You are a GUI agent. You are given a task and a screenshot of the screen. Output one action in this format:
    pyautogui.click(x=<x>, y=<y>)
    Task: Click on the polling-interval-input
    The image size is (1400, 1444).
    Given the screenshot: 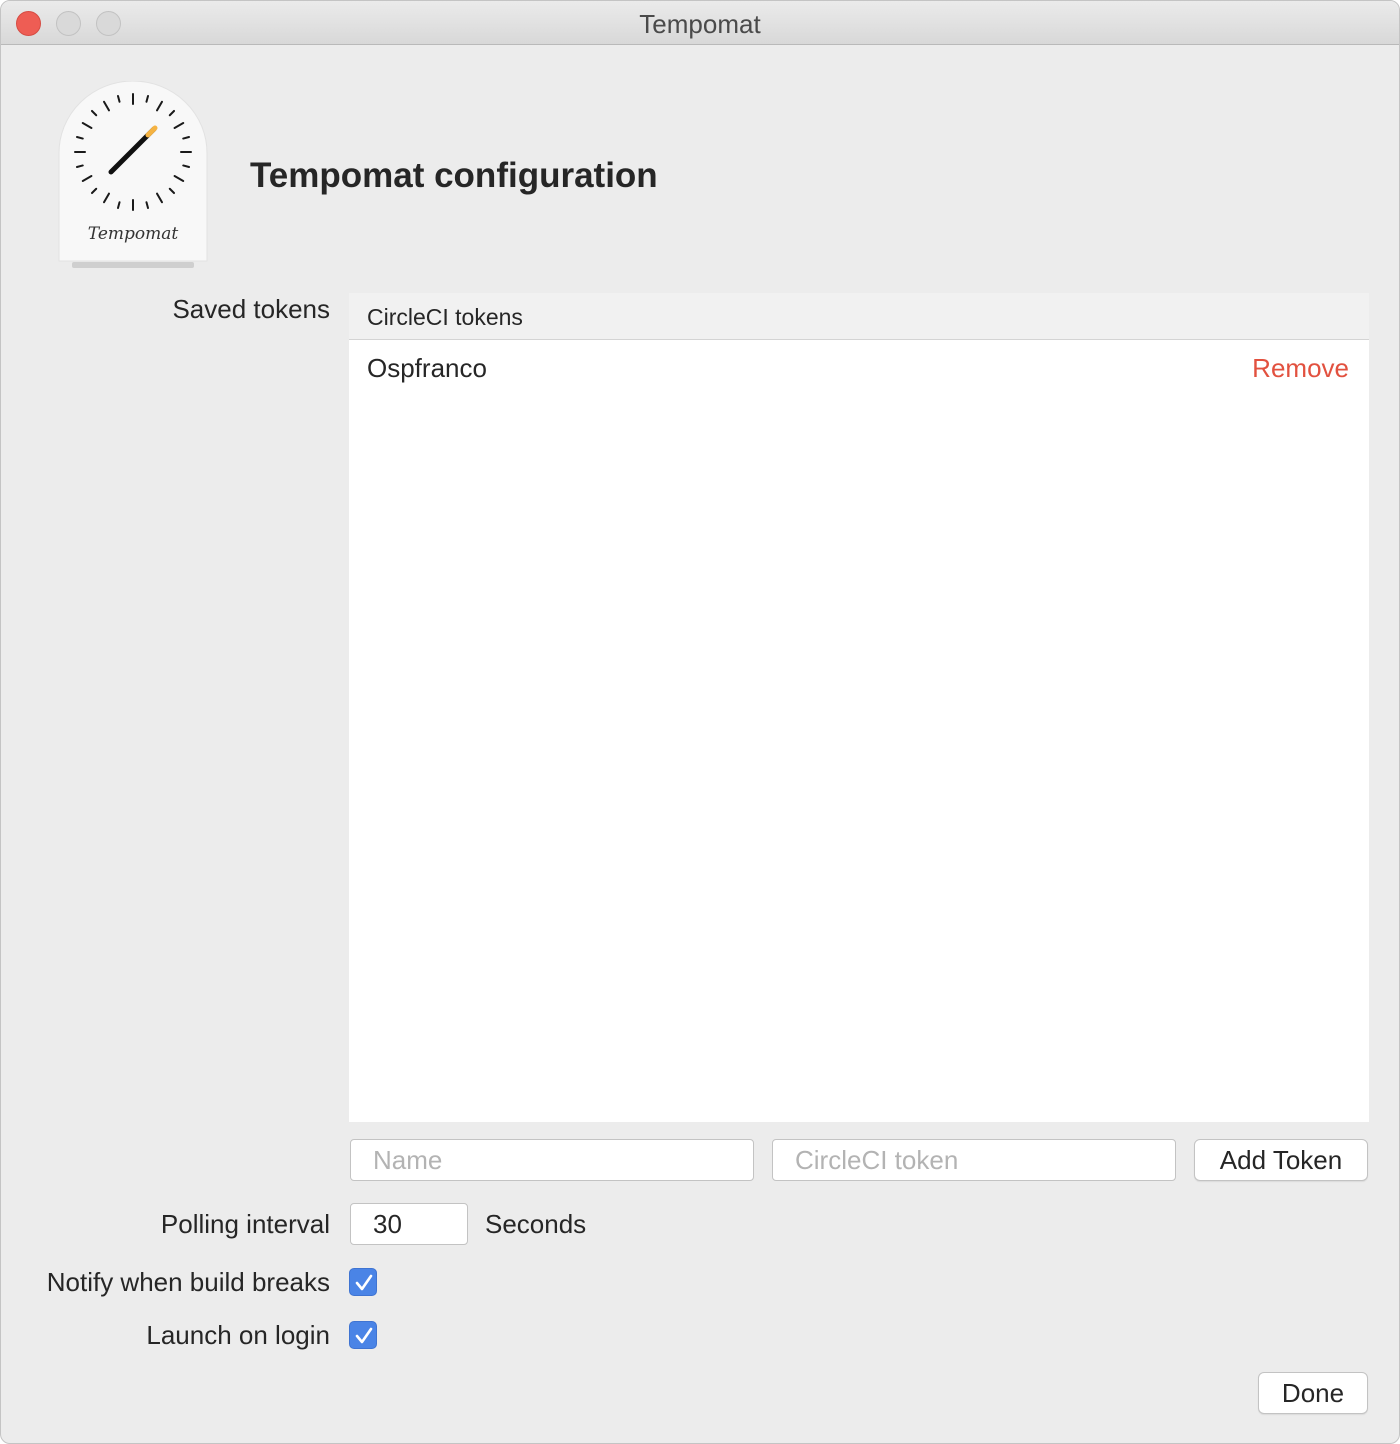 What is the action you would take?
    pyautogui.click(x=409, y=1224)
    